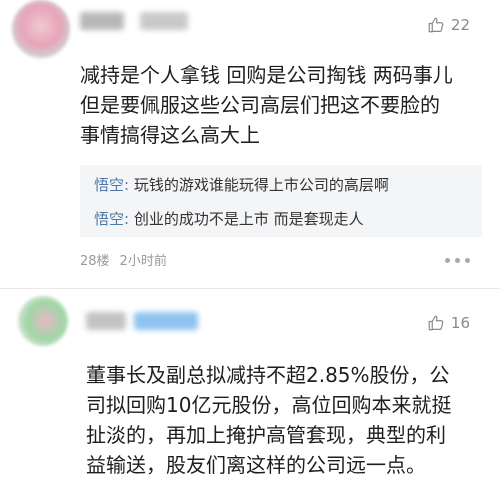  What do you see at coordinates (460, 25) in the screenshot?
I see `like-count: 22` at bounding box center [460, 25].